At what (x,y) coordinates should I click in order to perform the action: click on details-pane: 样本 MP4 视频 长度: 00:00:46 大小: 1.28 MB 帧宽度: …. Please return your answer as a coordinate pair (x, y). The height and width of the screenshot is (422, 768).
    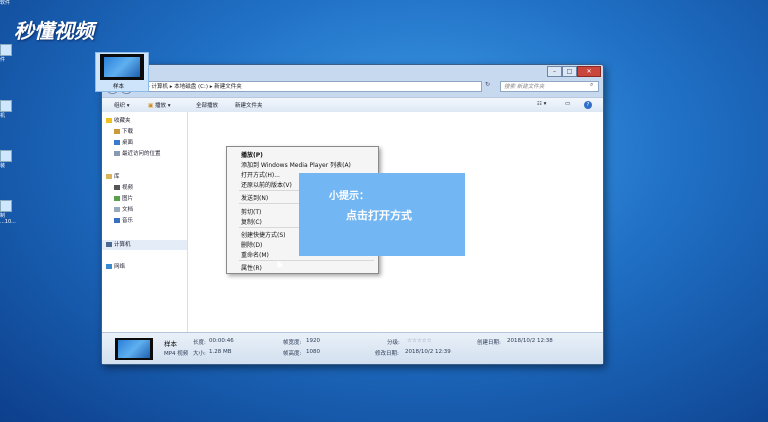
    Looking at the image, I should click on (352, 348).